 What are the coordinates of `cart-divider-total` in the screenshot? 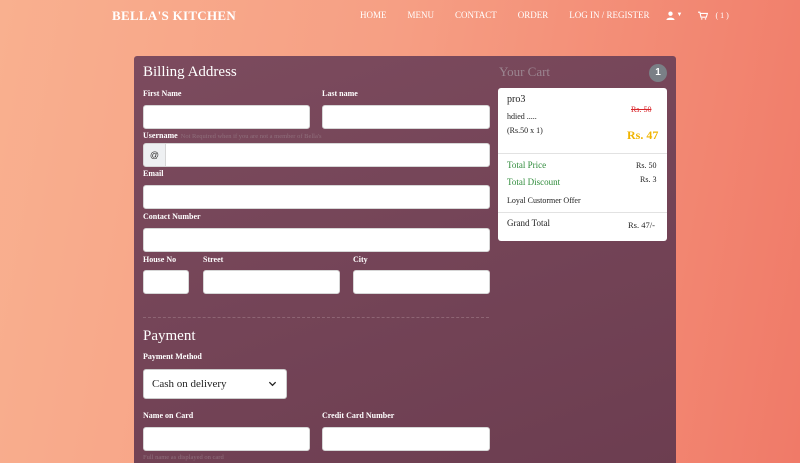 It's located at (582, 212).